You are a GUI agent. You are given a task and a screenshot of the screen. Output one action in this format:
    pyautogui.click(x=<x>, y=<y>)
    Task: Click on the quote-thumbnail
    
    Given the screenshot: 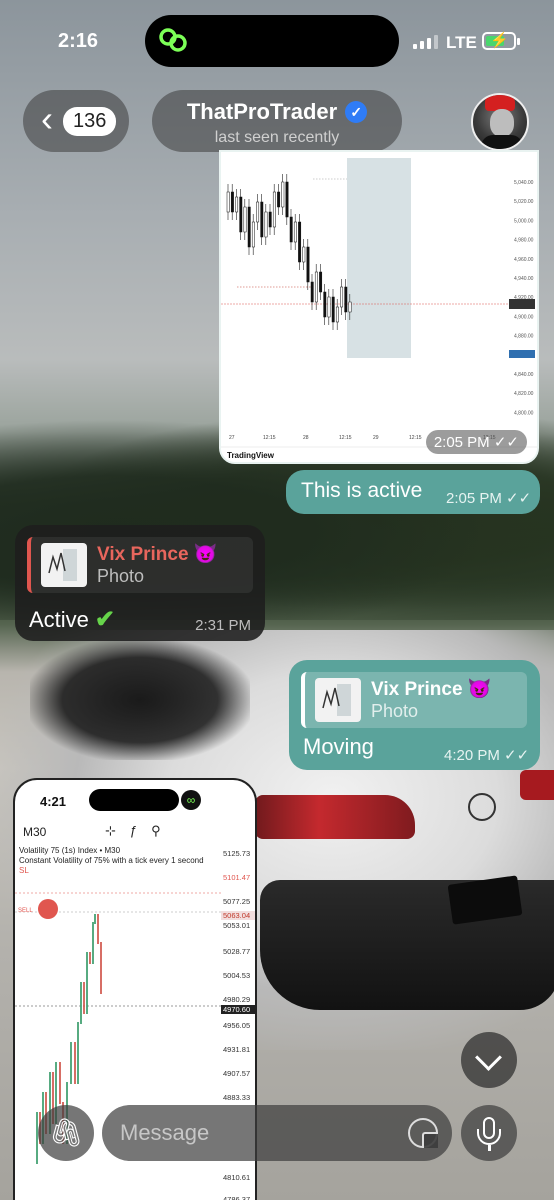 What is the action you would take?
    pyautogui.click(x=338, y=700)
    